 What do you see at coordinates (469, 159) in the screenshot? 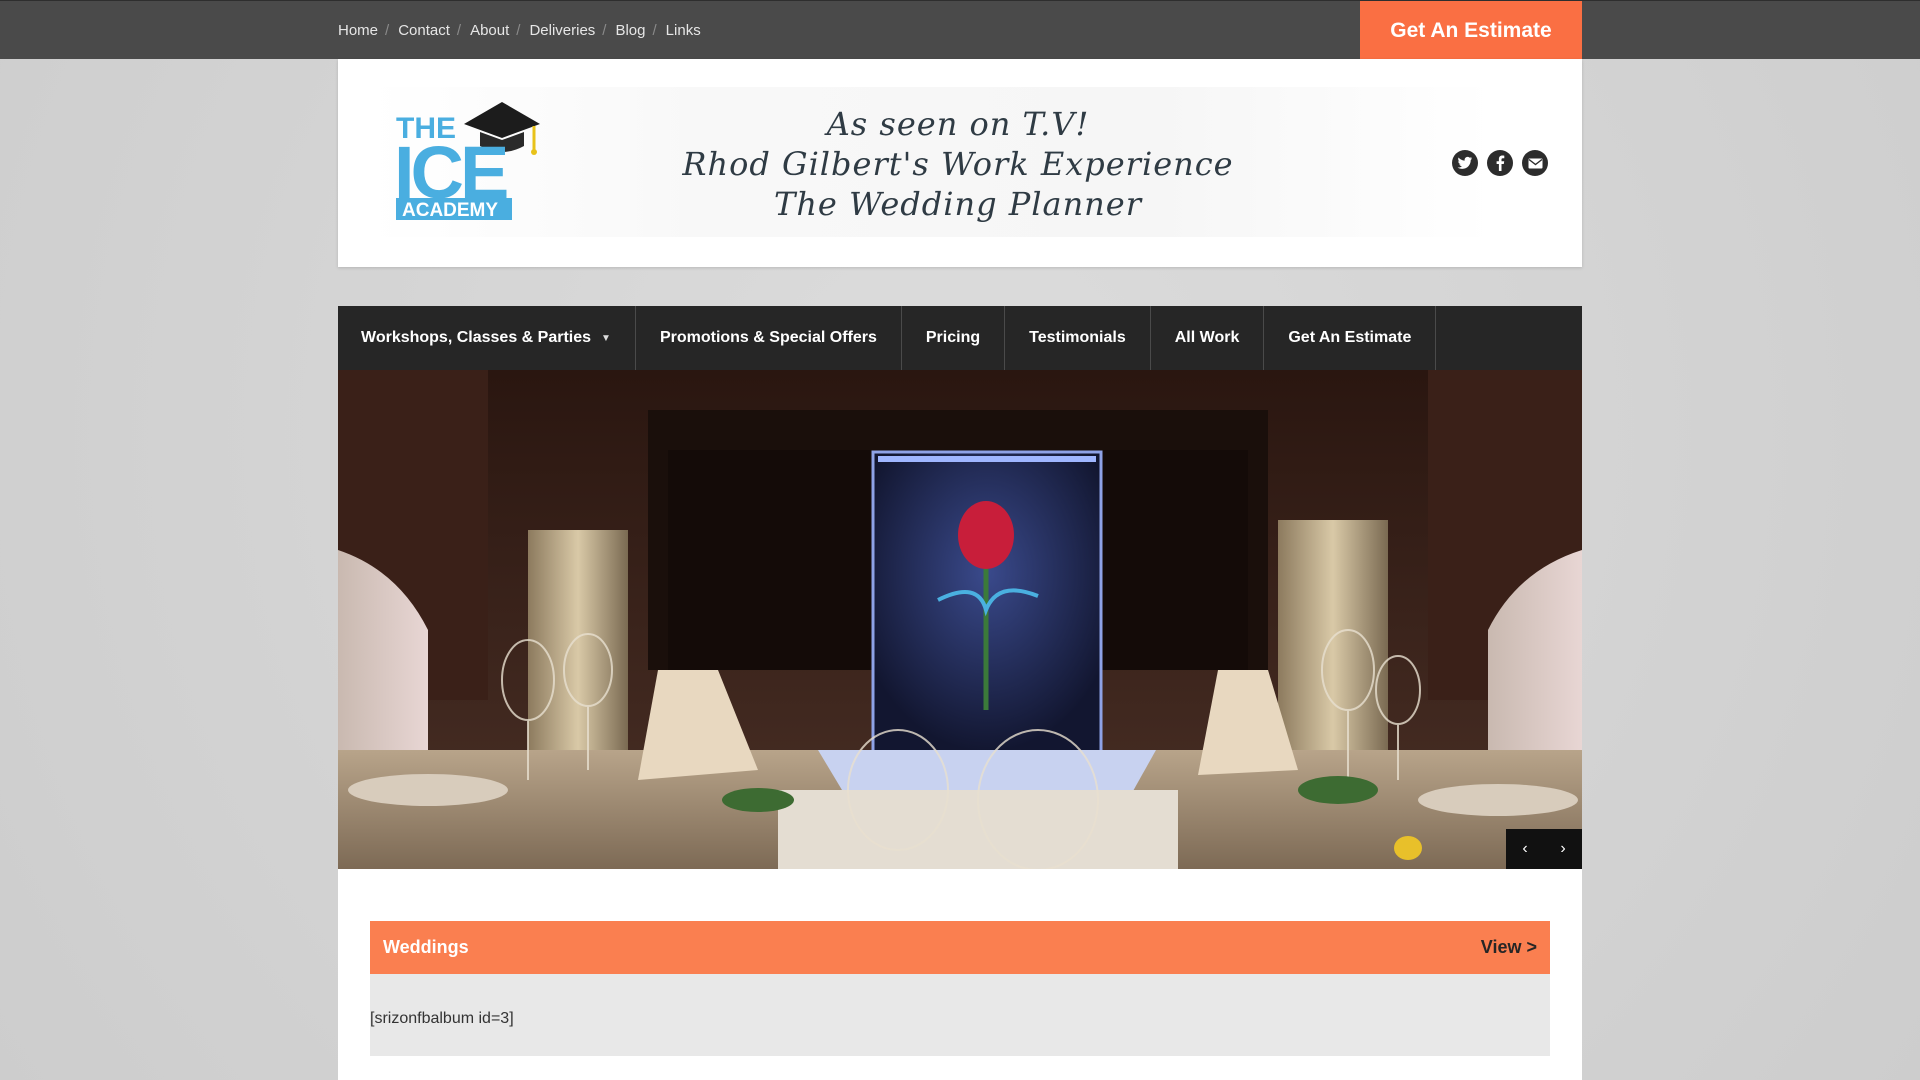
I see `ice-academy-logo: THE ICE ACADEMY` at bounding box center [469, 159].